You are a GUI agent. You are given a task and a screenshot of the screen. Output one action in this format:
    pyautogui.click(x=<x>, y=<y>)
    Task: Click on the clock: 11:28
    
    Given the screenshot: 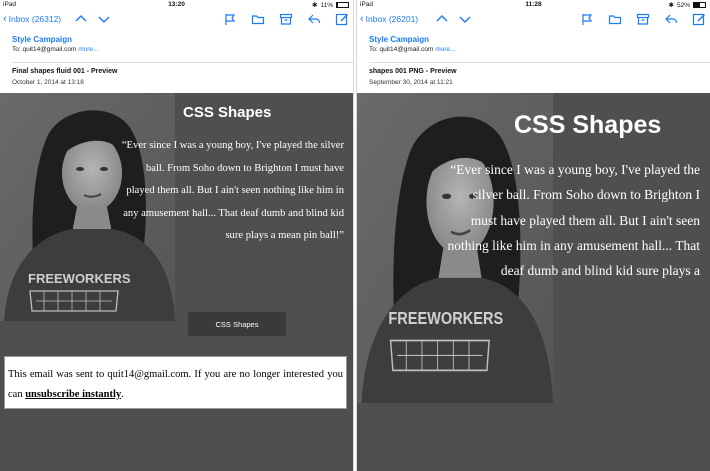 What is the action you would take?
    pyautogui.click(x=533, y=4)
    